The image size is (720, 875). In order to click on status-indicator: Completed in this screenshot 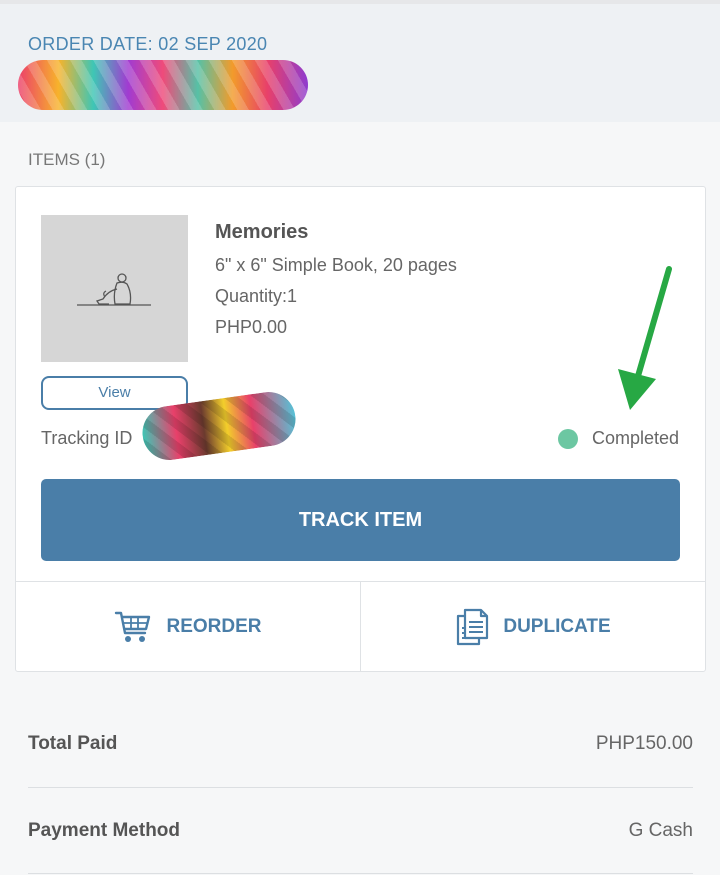, I will do `click(618, 438)`.